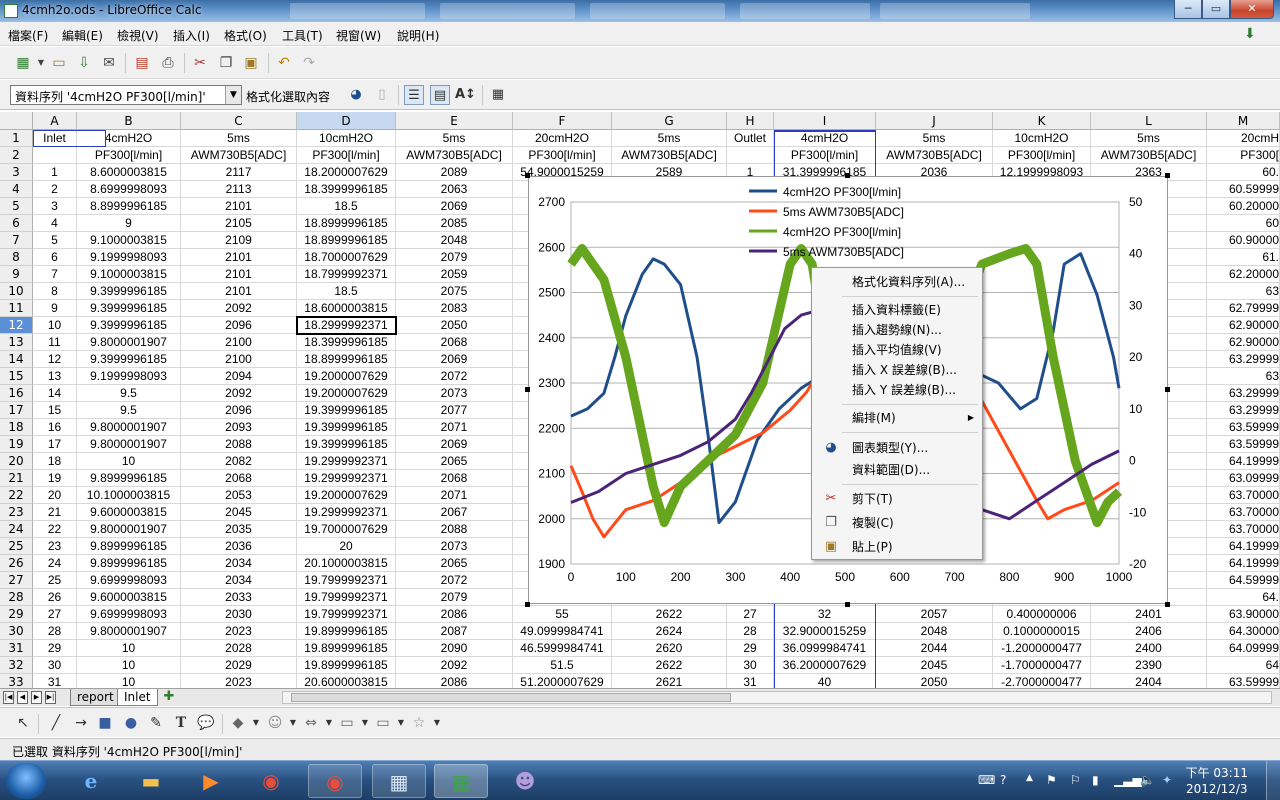  Describe the element at coordinates (1243, 172) in the screenshot. I see `cell: 60.` at that location.